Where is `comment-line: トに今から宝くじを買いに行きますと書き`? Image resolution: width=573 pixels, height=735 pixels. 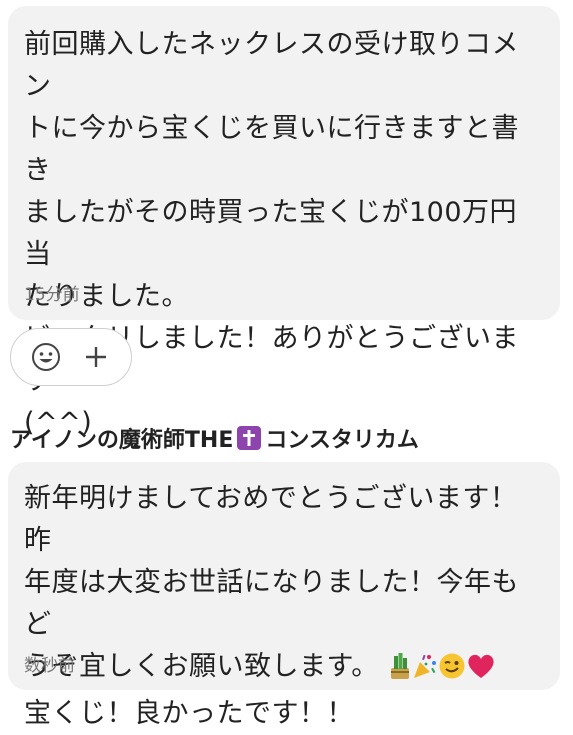 comment-line: トに今から宝くじを買いに行きますと書き is located at coordinates (271, 149).